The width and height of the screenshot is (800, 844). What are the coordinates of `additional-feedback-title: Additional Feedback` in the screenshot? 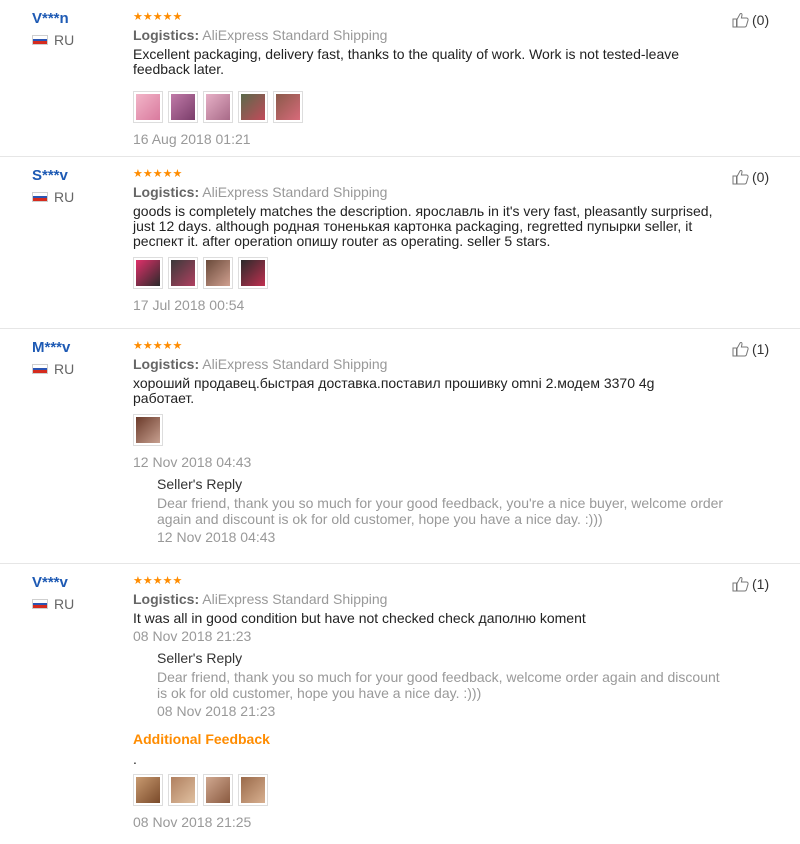 It's located at (201, 739).